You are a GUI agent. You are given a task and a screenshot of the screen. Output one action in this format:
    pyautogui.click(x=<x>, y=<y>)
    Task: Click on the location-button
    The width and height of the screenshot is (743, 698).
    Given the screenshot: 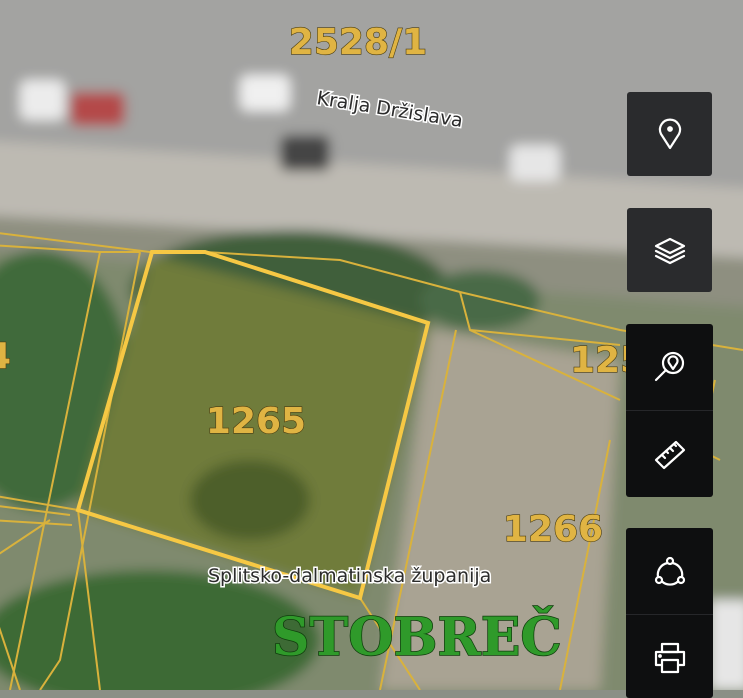 What is the action you would take?
    pyautogui.click(x=669, y=134)
    